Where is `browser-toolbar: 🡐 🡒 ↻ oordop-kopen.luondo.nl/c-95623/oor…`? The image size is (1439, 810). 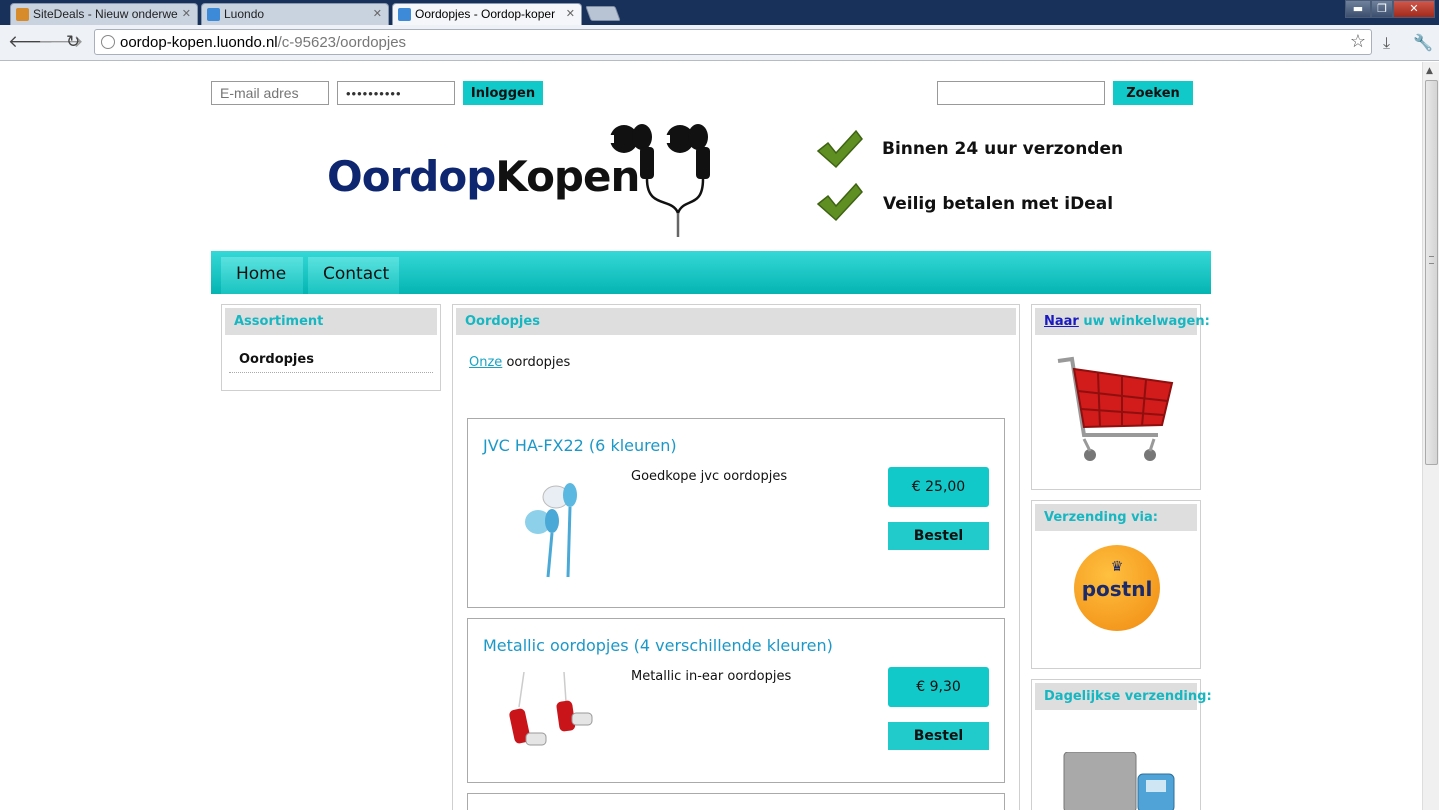 browser-toolbar: 🡐 🡒 ↻ oordop-kopen.luondo.nl/c-95623/oor… is located at coordinates (719, 43).